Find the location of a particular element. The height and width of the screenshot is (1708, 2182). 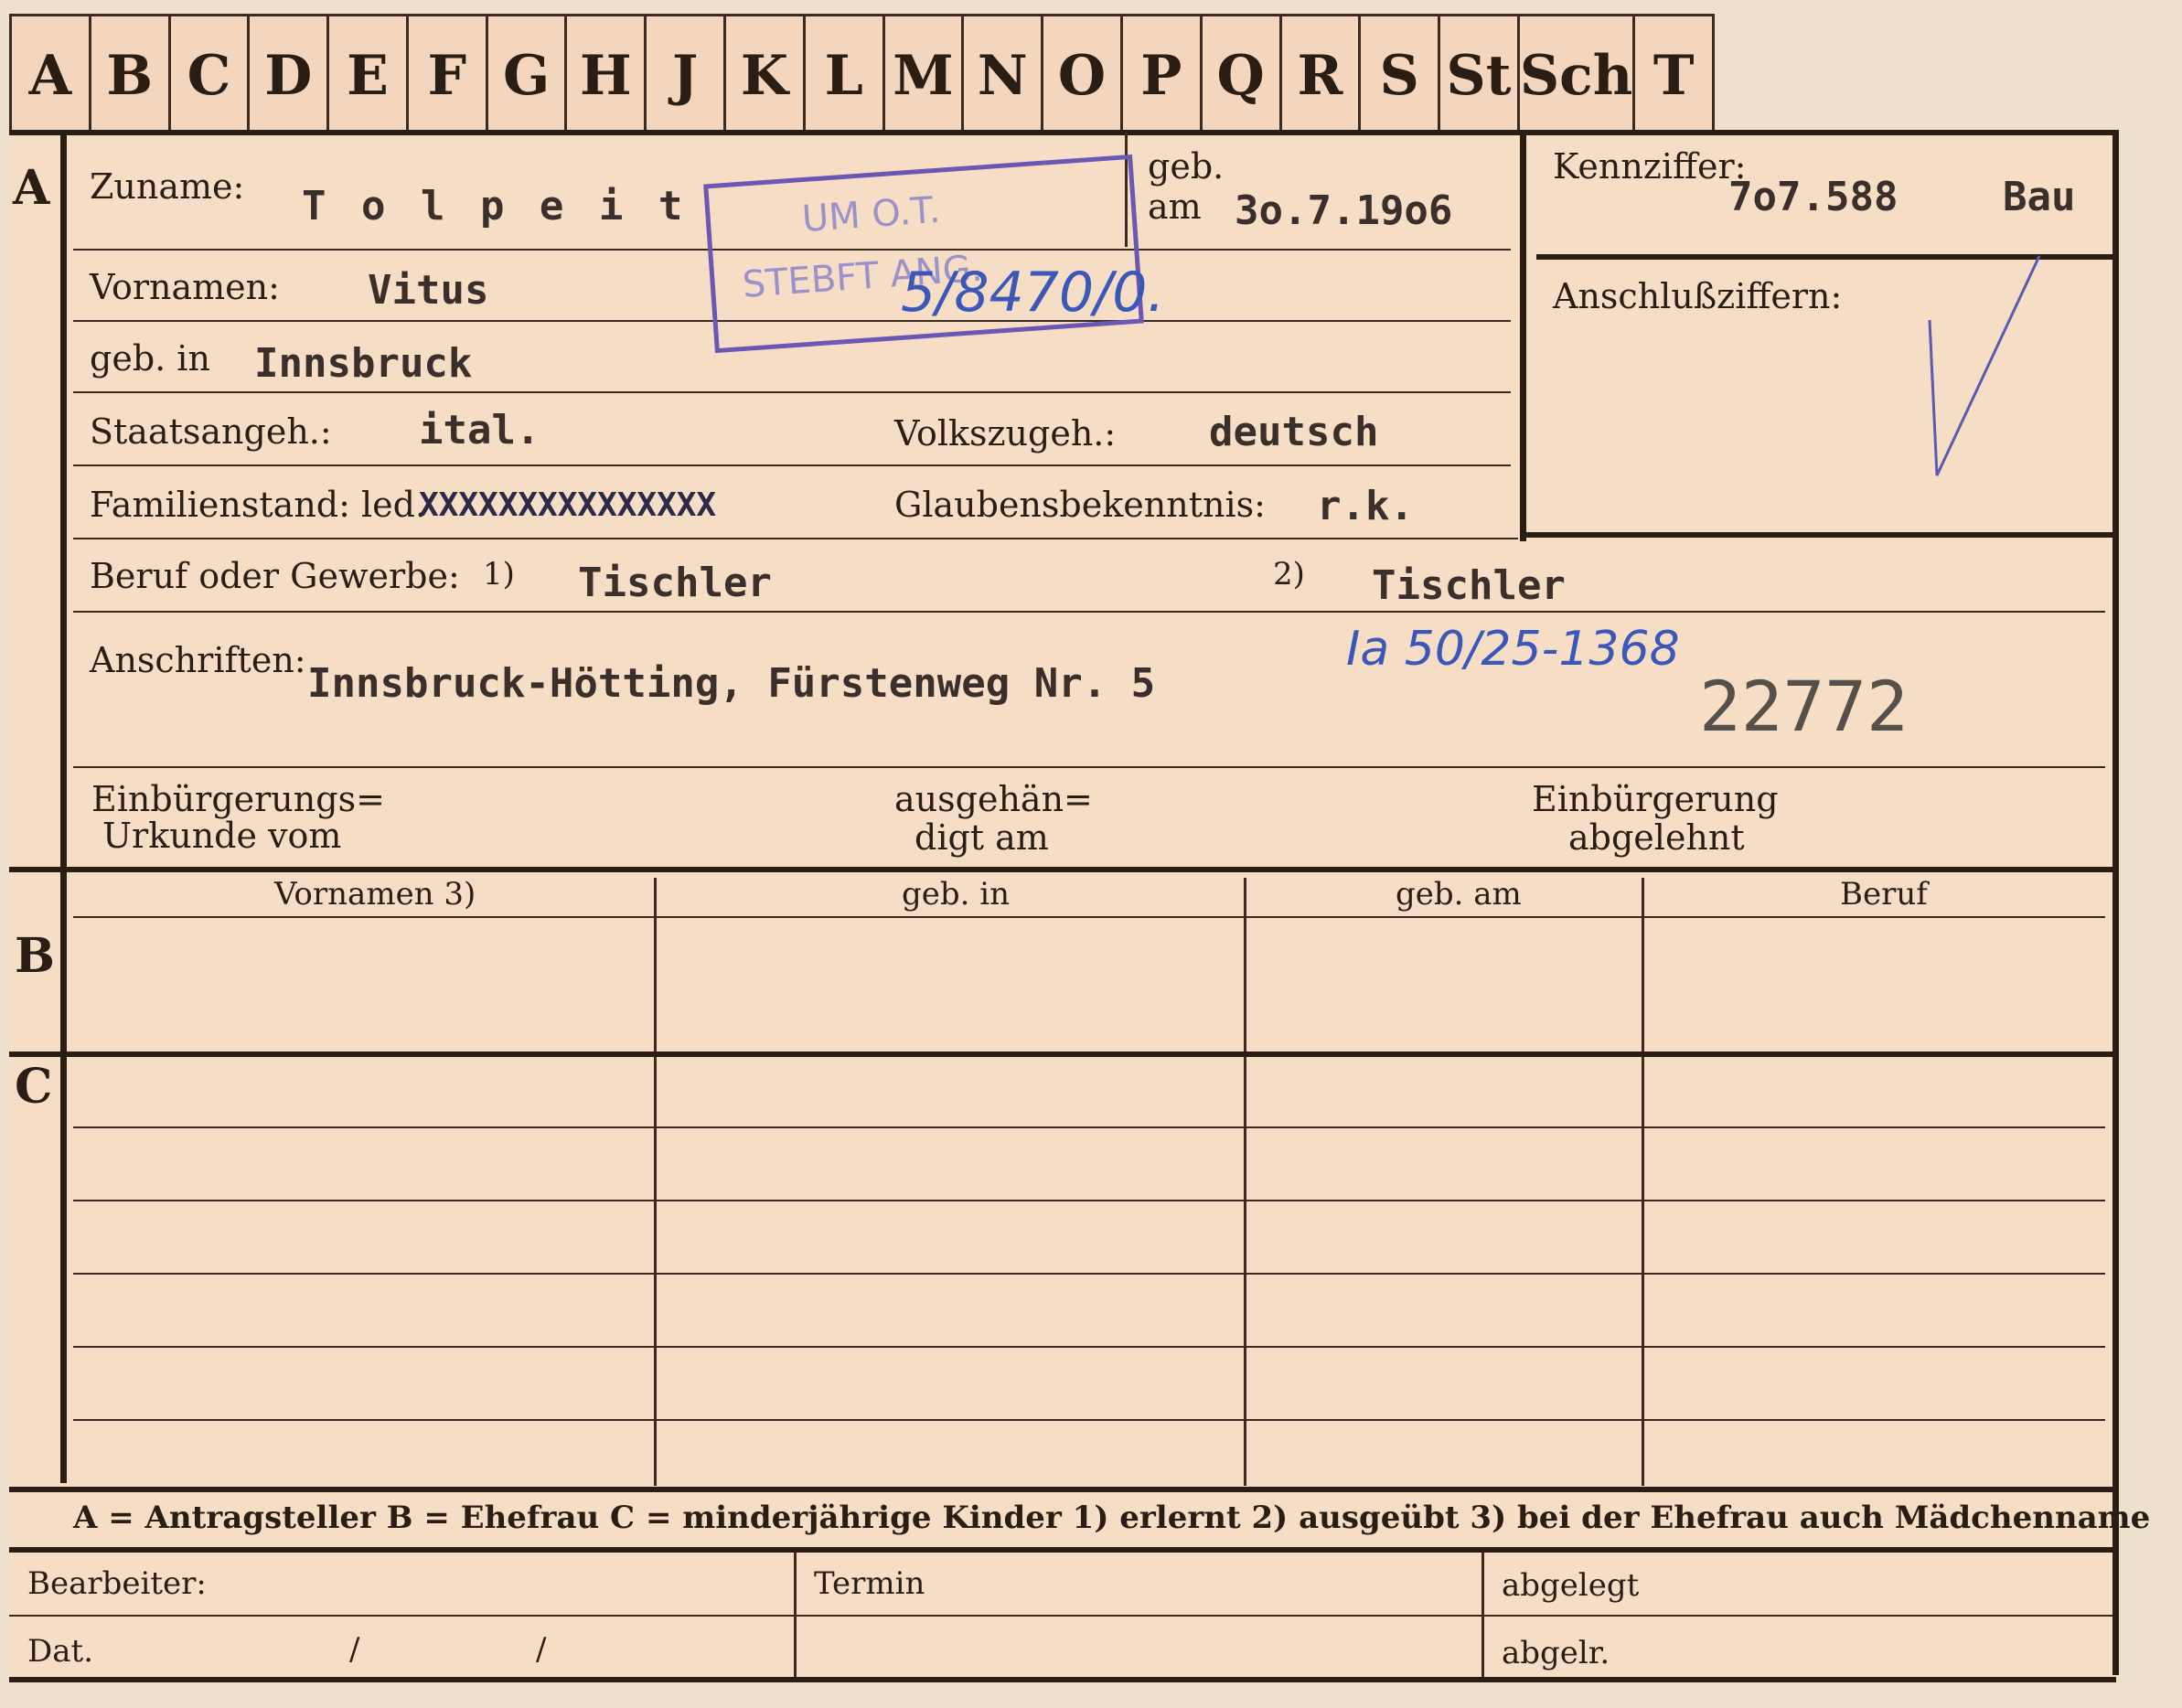

geb-in-value: Innsbruck is located at coordinates (363, 364).